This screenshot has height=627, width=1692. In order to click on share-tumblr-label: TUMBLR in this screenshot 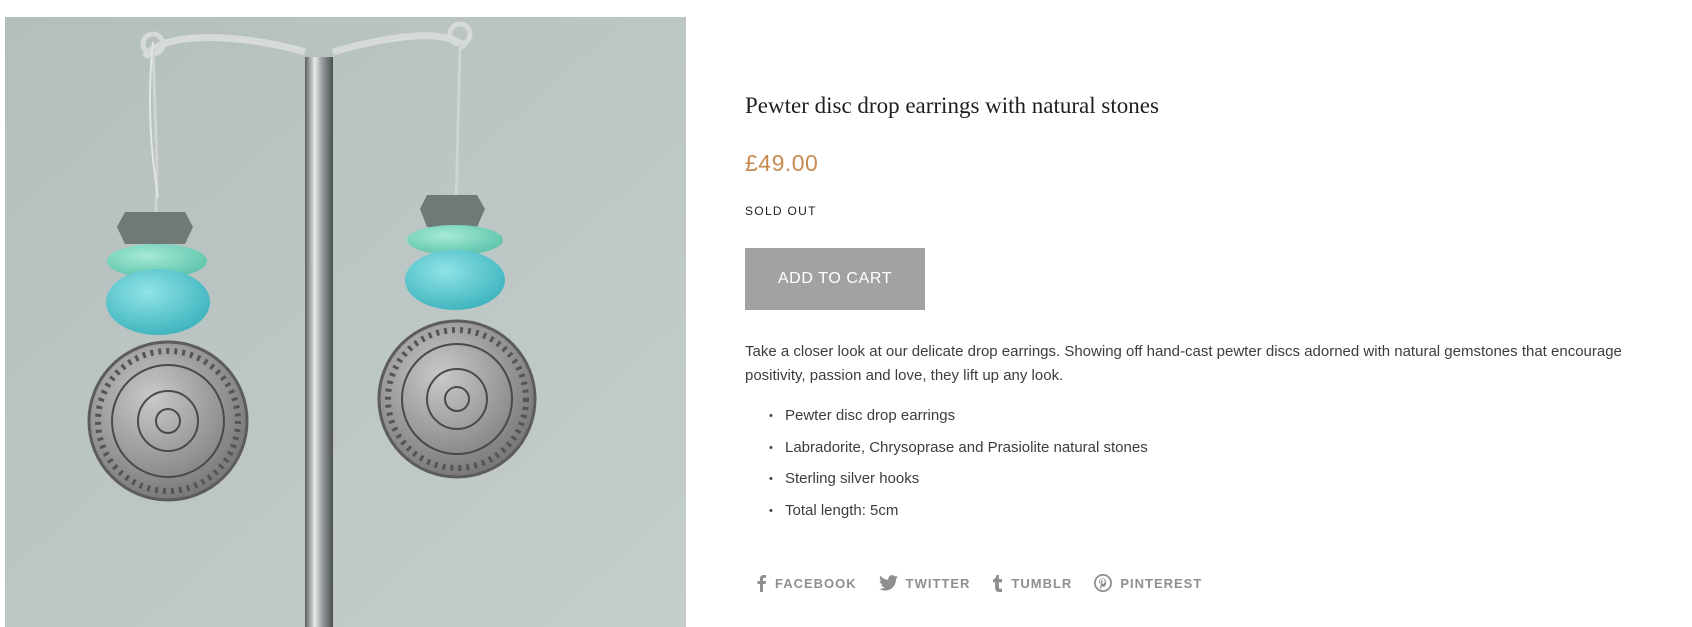, I will do `click(1042, 583)`.